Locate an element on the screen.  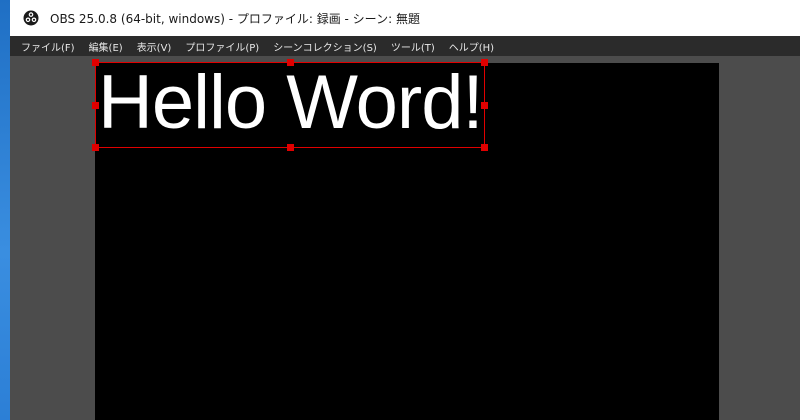
resize-handle-top-left is located at coordinates (95, 62).